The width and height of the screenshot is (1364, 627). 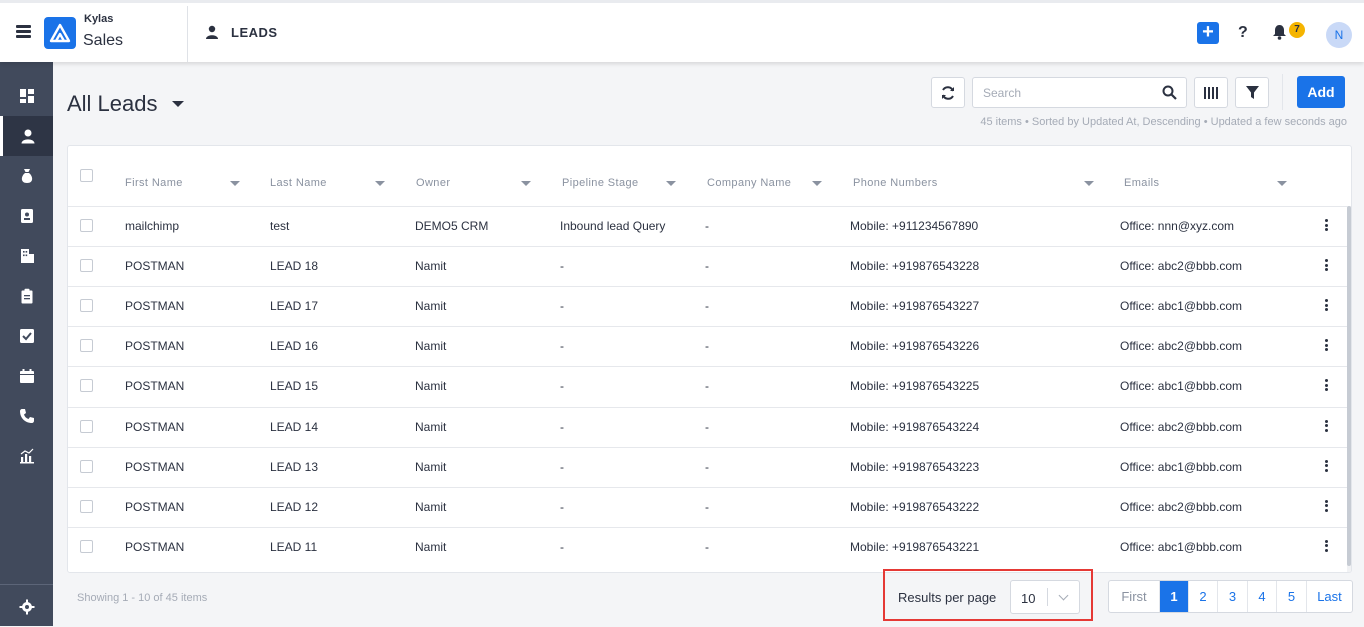 I want to click on quick-add-button: +, so click(x=1208, y=33).